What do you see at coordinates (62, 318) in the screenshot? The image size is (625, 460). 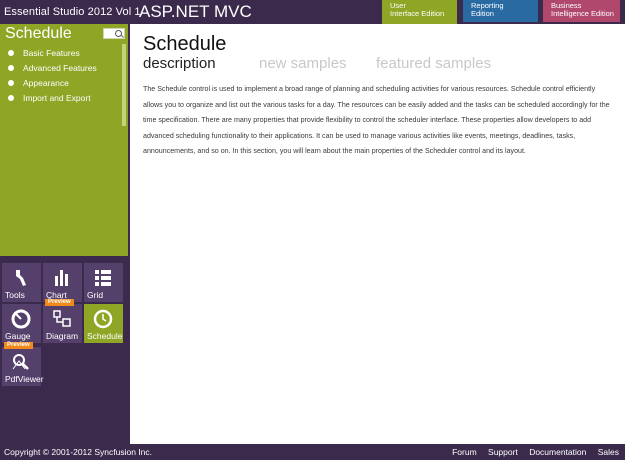 I see `diagram-icon` at bounding box center [62, 318].